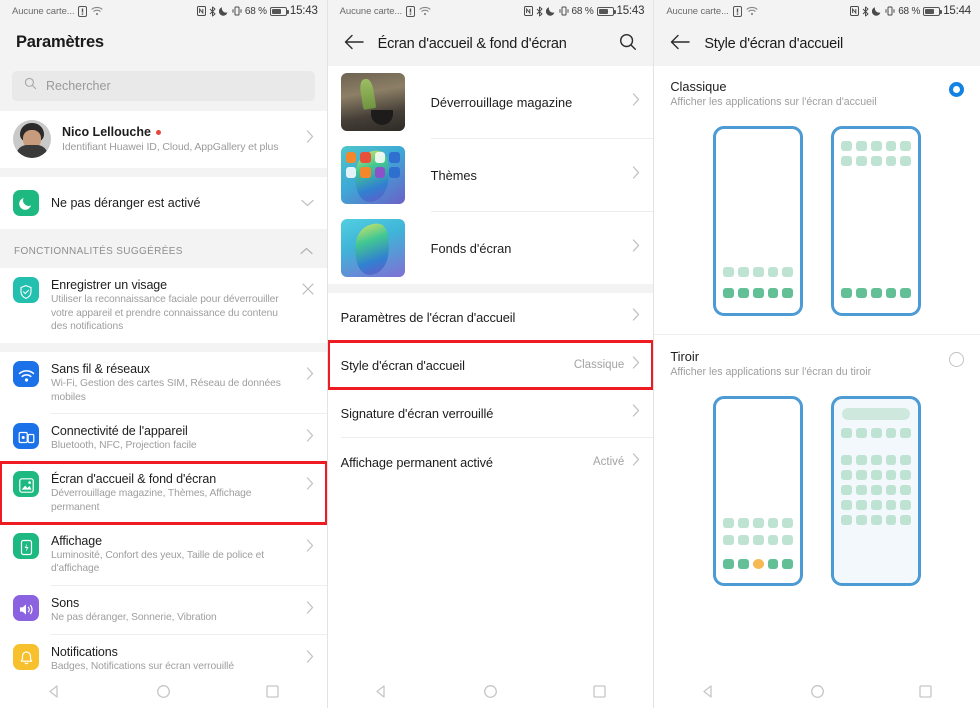 This screenshot has width=980, height=708. I want to click on navigation-bar, so click(490, 691).